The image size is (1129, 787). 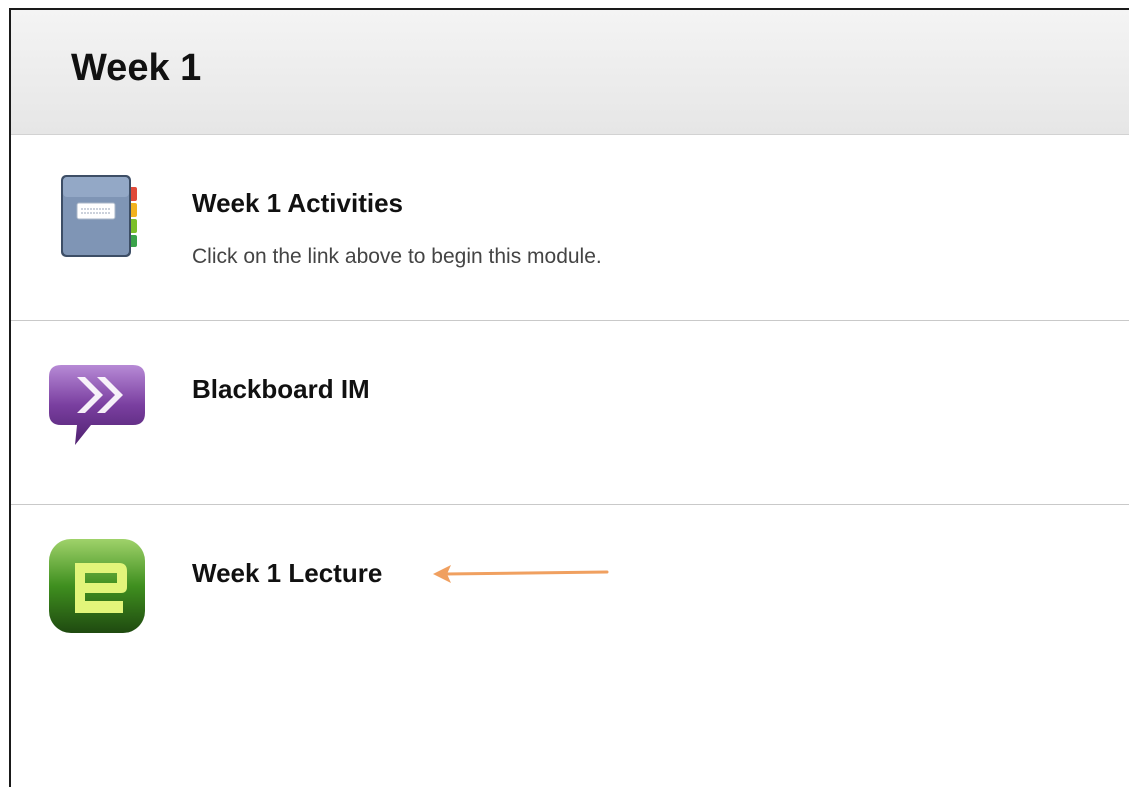 I want to click on annotation-arrow-icon, so click(x=521, y=574).